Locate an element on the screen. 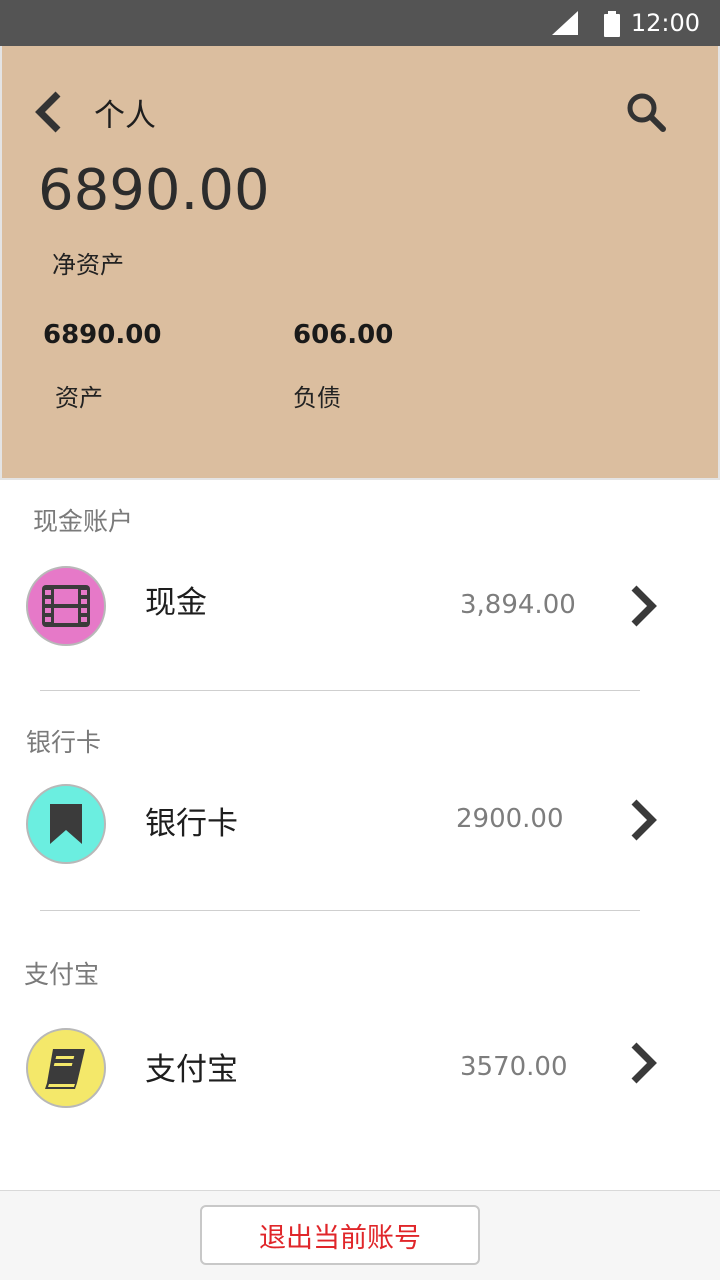 This screenshot has height=1280, width=720. account-row-alipay: 支付宝 3570.00 is located at coordinates (360, 1073).